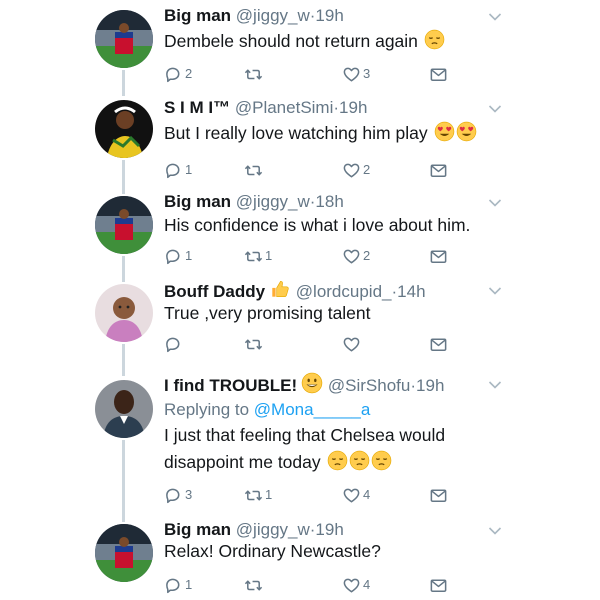  I want to click on author-name: S I M I™, so click(197, 107).